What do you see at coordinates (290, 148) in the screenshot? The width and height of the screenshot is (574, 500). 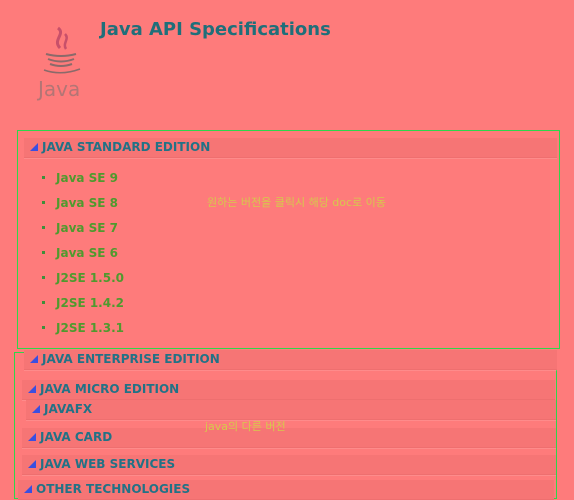 I see `section-java-standard-edition: JAVA STANDARD EDITION` at bounding box center [290, 148].